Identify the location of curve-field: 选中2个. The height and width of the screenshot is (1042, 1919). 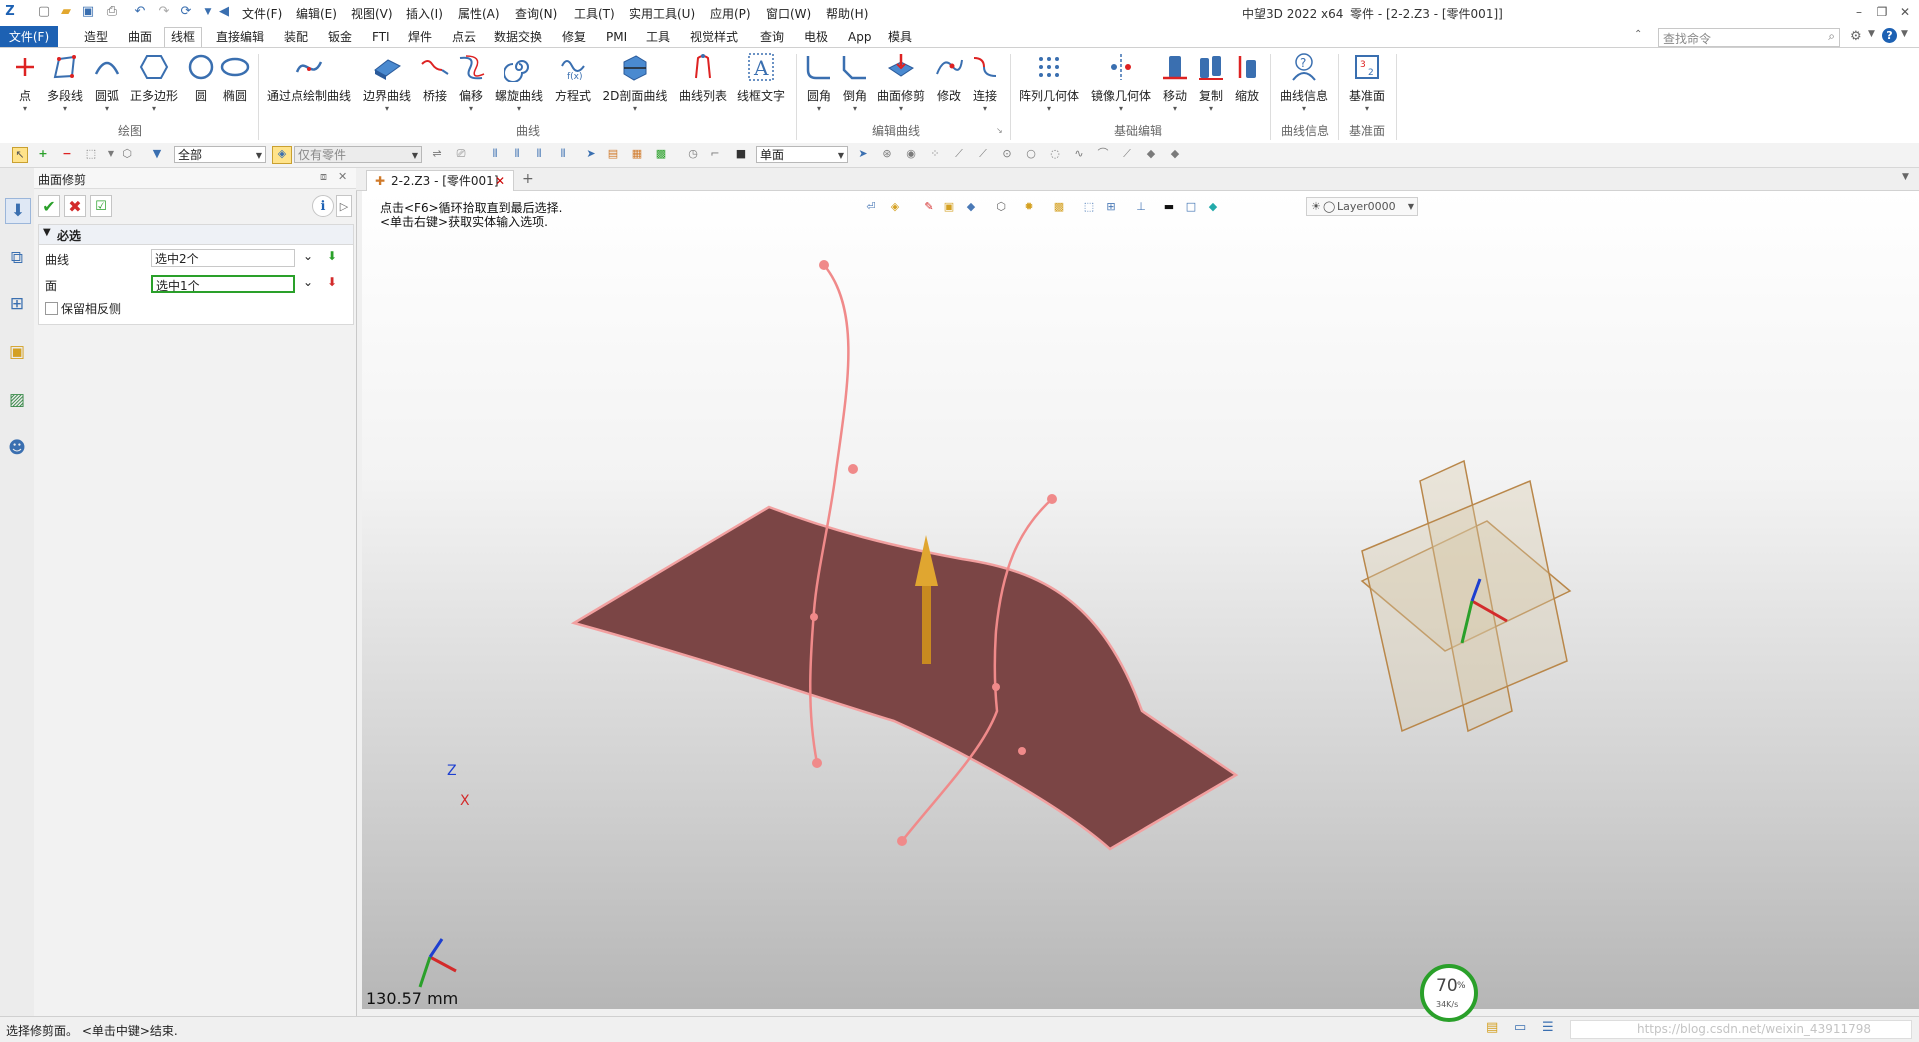
(223, 258).